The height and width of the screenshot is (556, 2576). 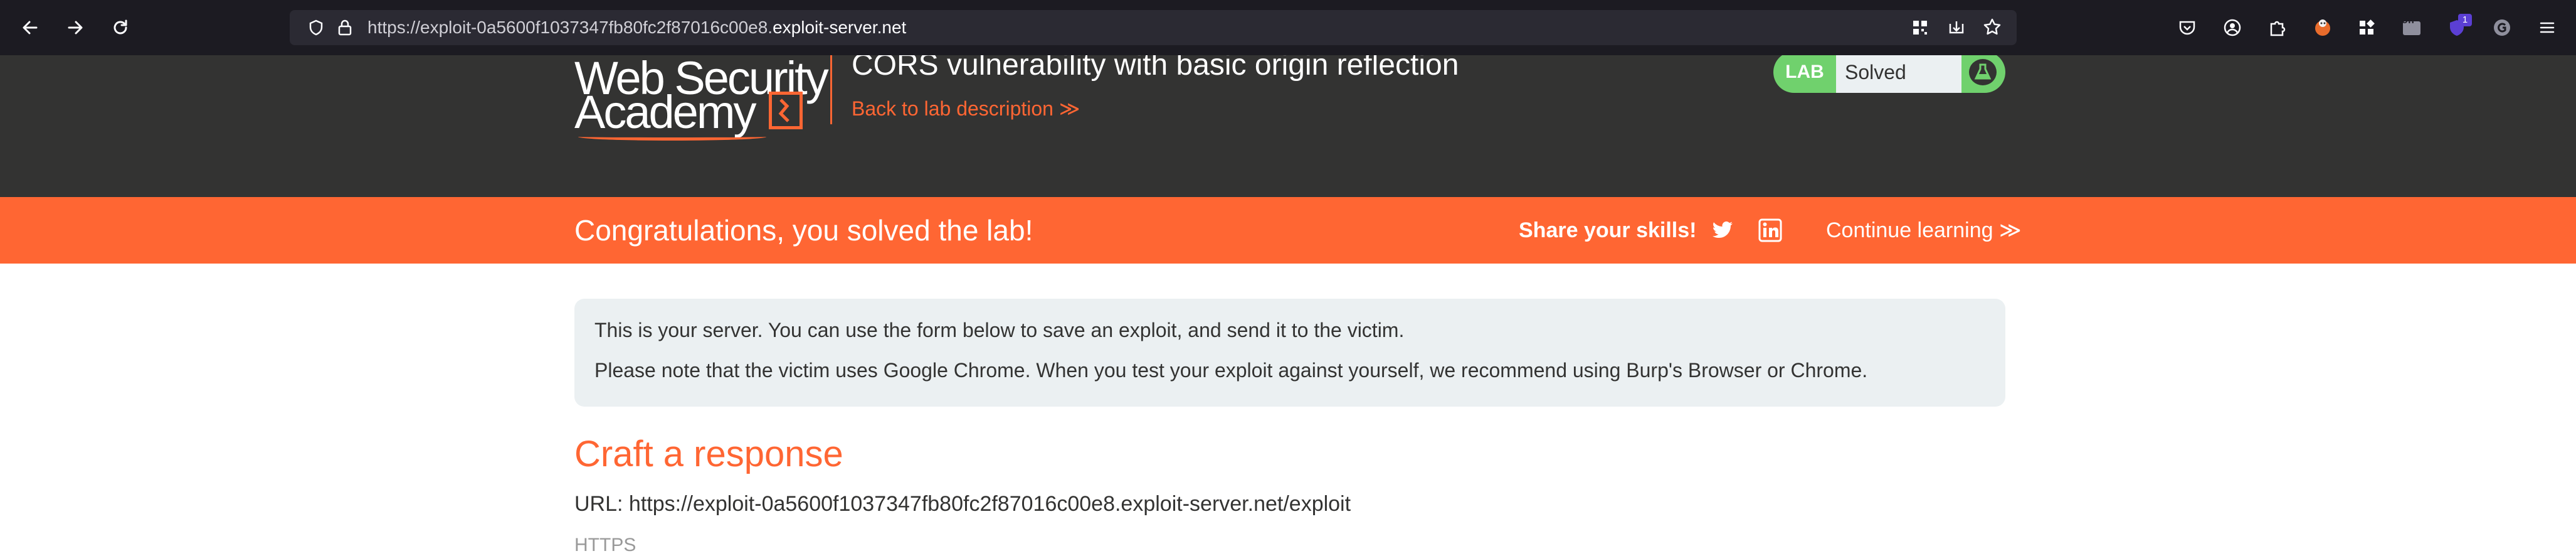 What do you see at coordinates (1956, 29) in the screenshot?
I see `pocket-save-icon` at bounding box center [1956, 29].